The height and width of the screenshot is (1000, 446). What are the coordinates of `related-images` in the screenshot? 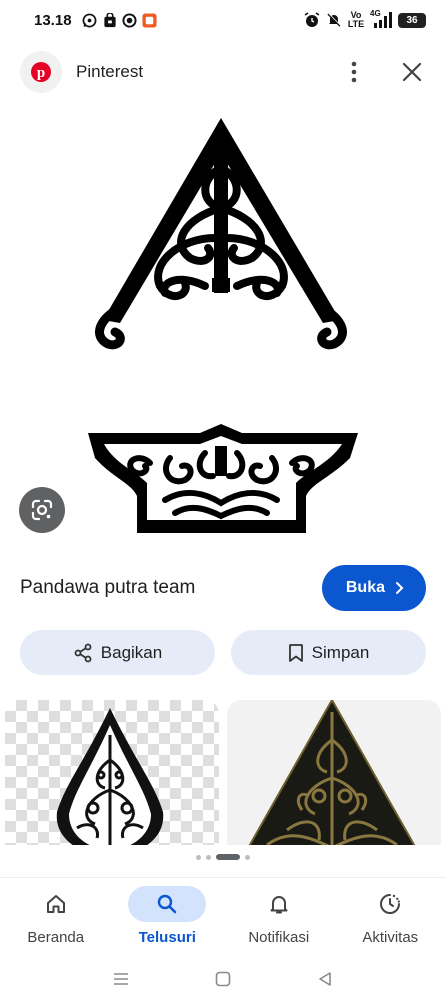 It's located at (223, 772).